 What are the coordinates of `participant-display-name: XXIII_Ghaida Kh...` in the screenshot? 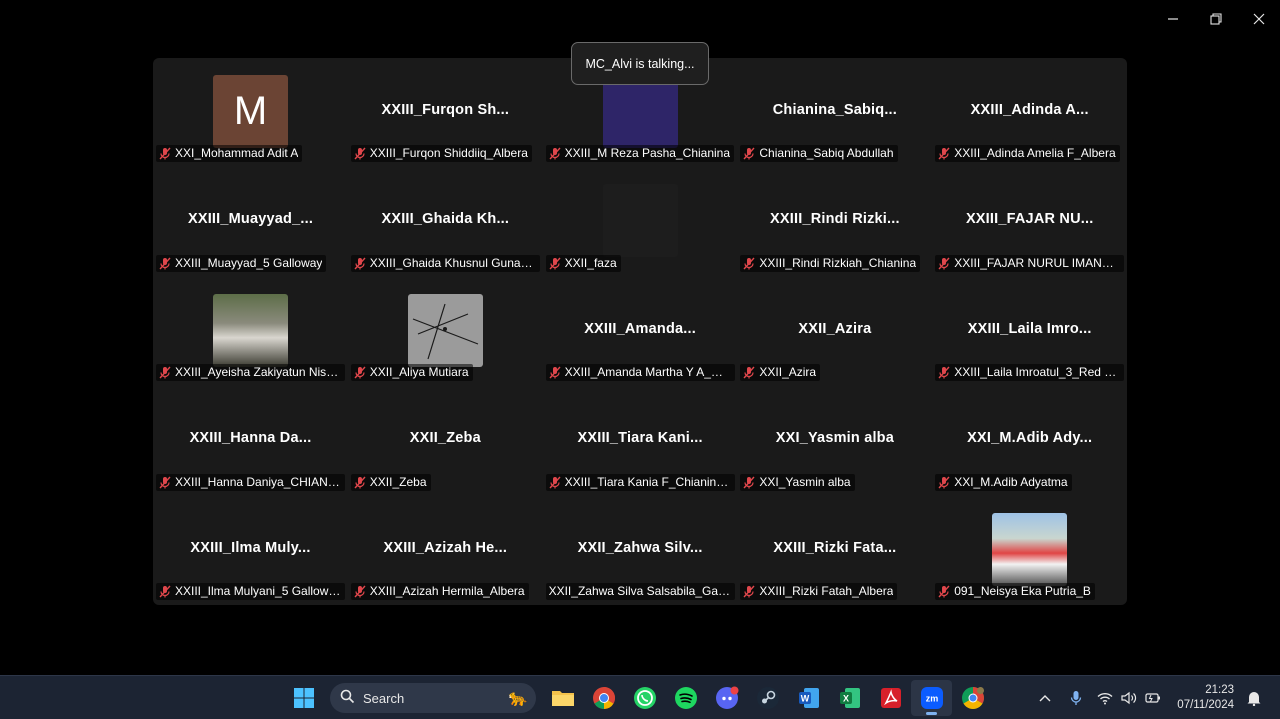 It's located at (445, 219).